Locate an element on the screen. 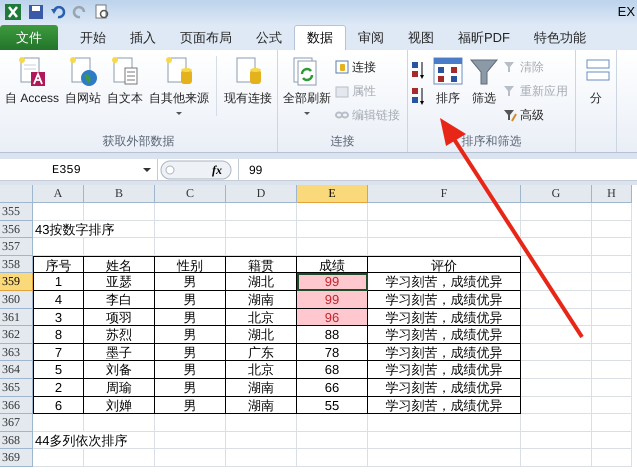 This screenshot has width=637, height=472. column-header: A is located at coordinates (58, 194).